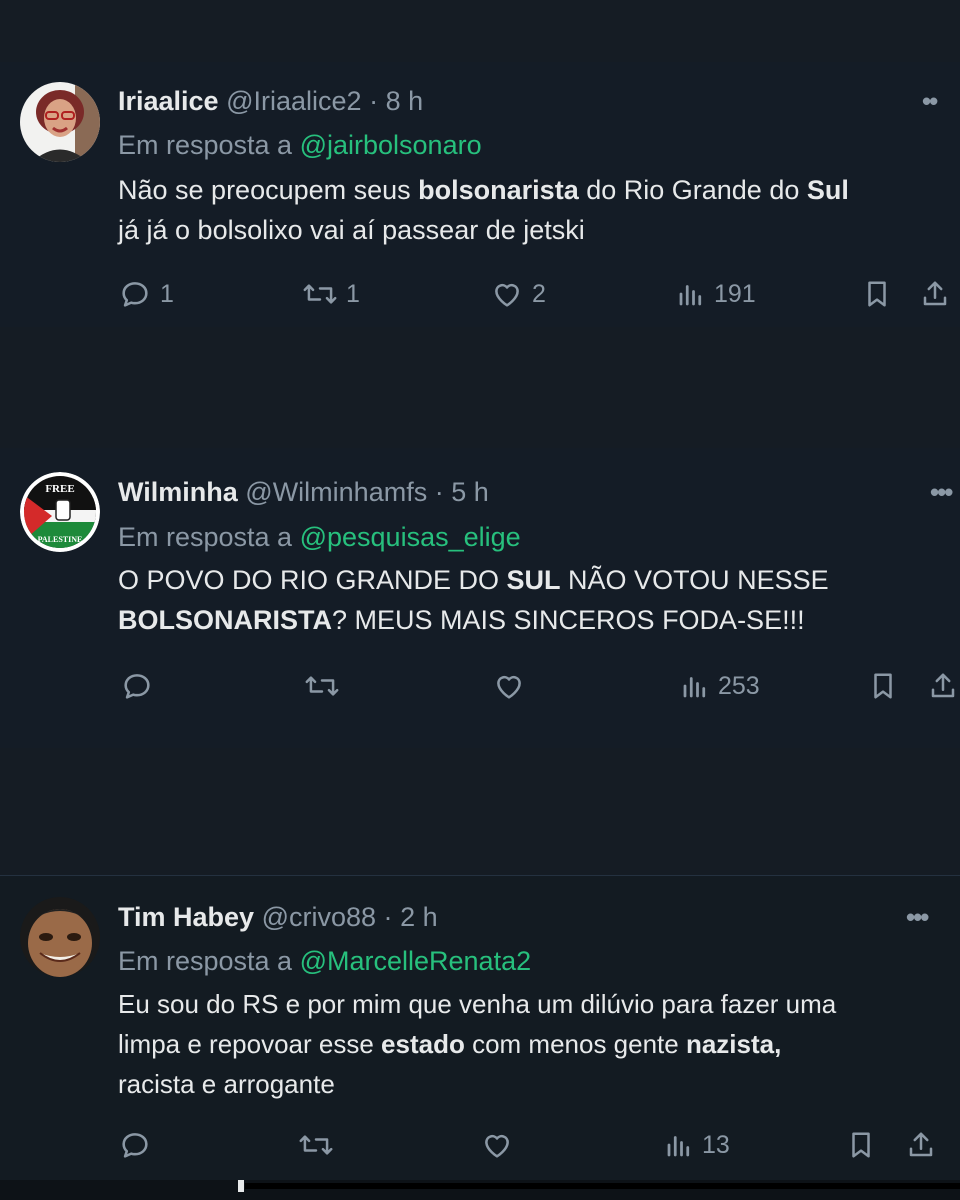  What do you see at coordinates (778, 1044) in the screenshot?
I see `text-part-bold: ,` at bounding box center [778, 1044].